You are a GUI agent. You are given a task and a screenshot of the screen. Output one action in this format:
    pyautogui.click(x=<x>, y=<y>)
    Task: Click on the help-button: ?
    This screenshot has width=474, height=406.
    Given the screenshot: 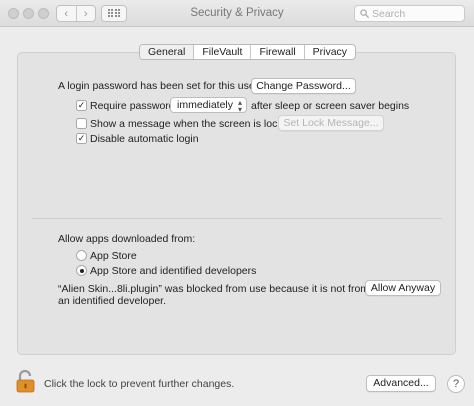 What is the action you would take?
    pyautogui.click(x=456, y=384)
    